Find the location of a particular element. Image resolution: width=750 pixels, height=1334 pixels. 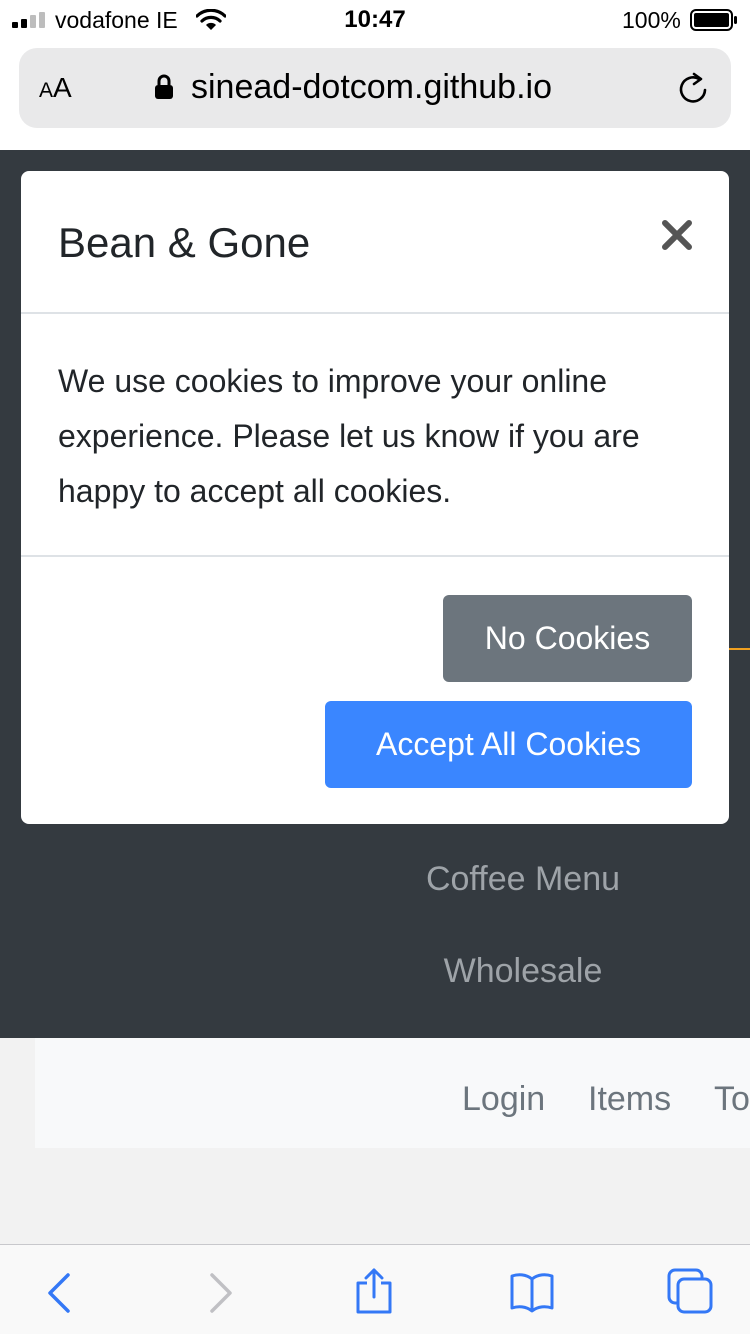

chevron-right-icon is located at coordinates (220, 1291).